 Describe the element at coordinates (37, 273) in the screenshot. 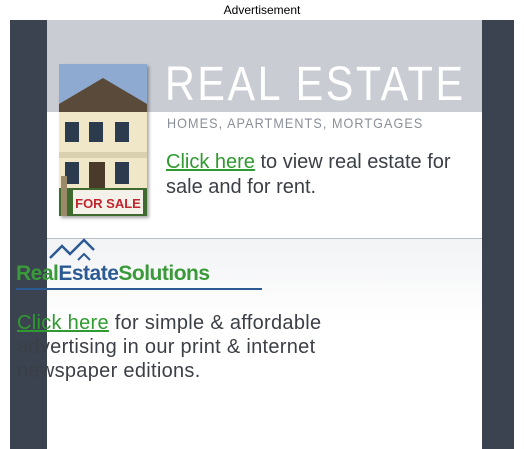

I see `logo-real: Real` at that location.